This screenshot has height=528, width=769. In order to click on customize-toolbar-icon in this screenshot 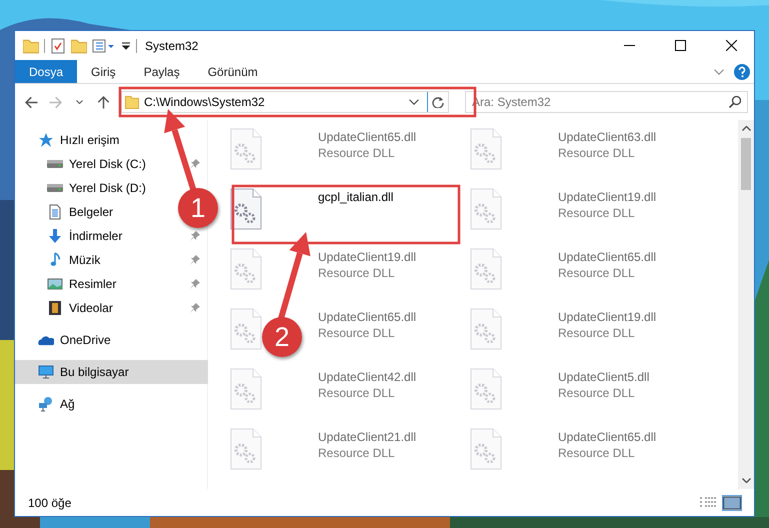, I will do `click(104, 46)`.